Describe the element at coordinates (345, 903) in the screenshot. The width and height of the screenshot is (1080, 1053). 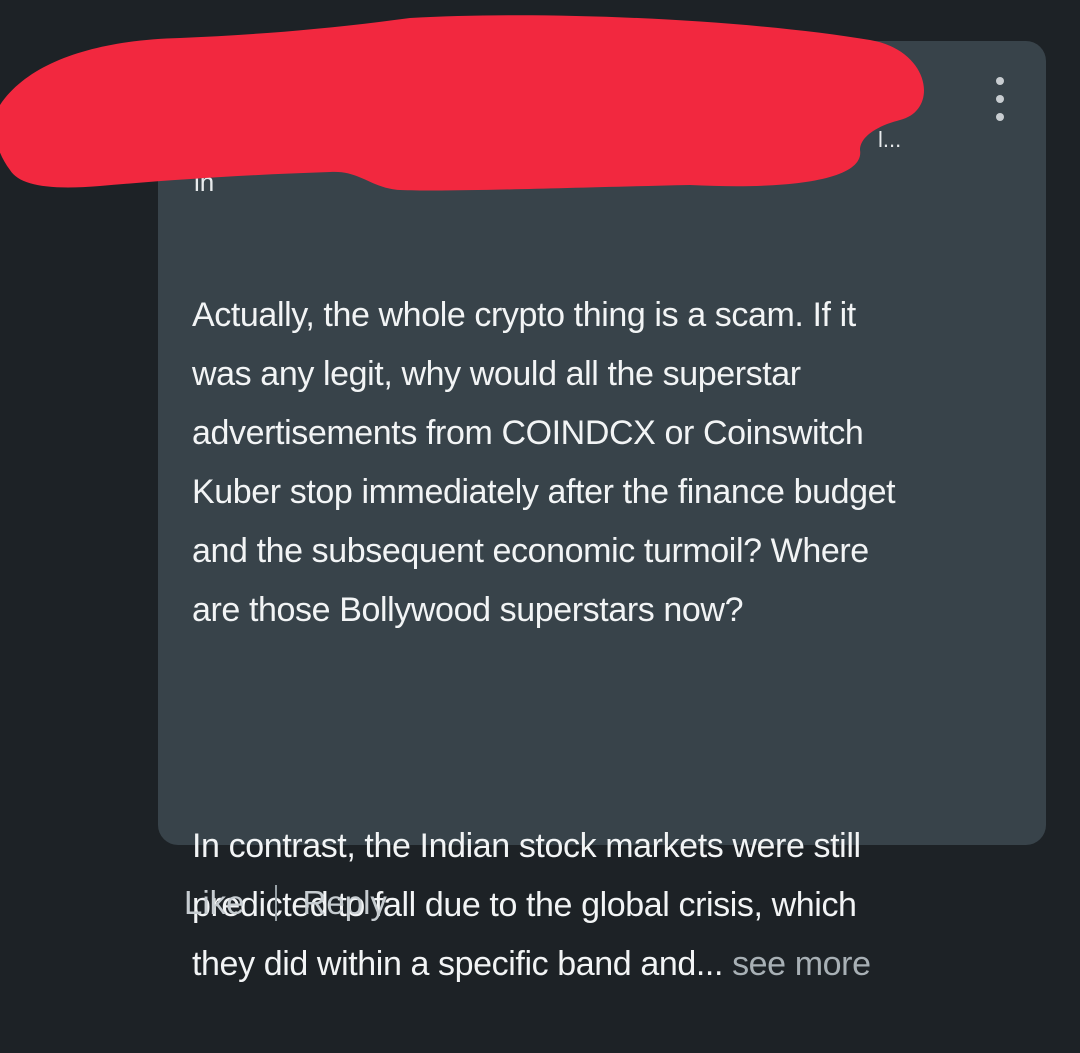
I see `reply-button: Reply` at that location.